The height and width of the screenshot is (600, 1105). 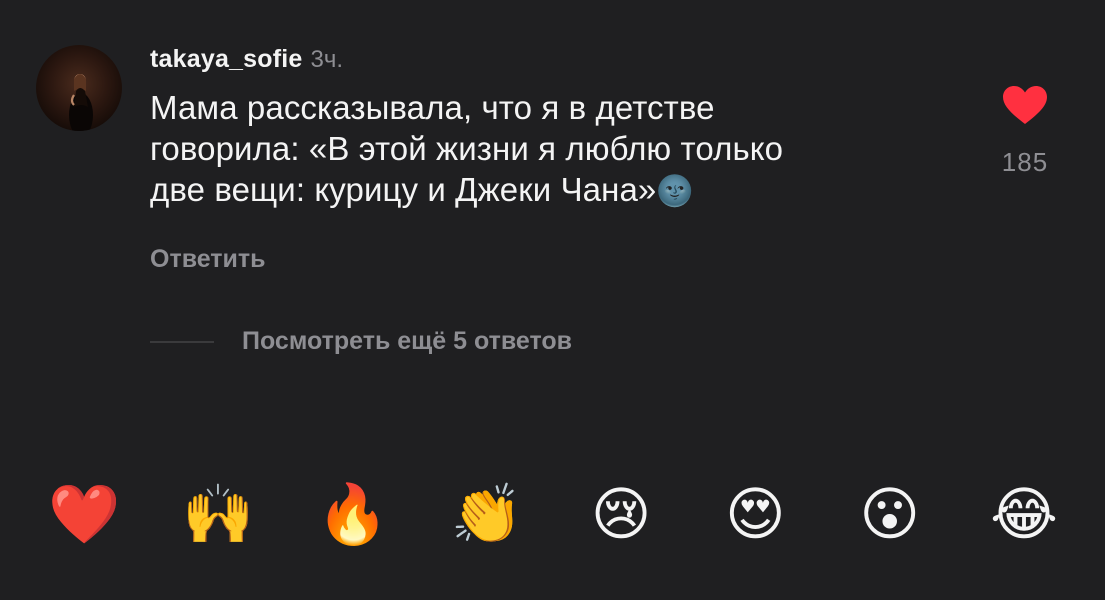 What do you see at coordinates (1025, 162) in the screenshot?
I see `like-count: 185` at bounding box center [1025, 162].